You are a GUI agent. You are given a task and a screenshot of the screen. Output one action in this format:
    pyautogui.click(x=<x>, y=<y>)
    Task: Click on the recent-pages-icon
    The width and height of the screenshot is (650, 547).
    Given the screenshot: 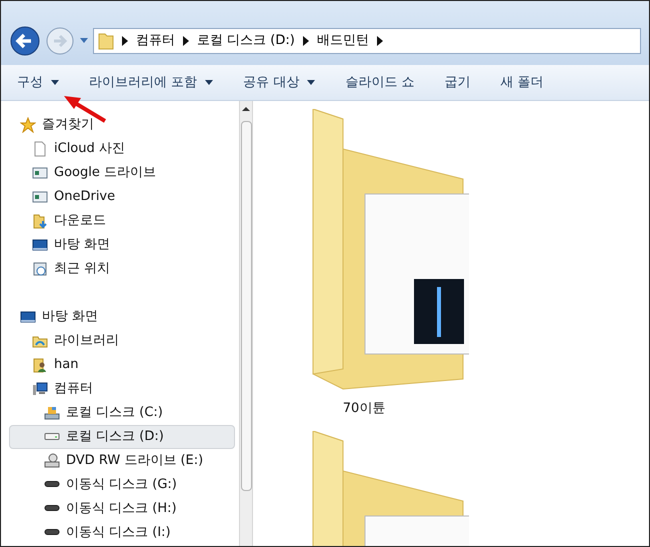 What is the action you would take?
    pyautogui.click(x=84, y=41)
    